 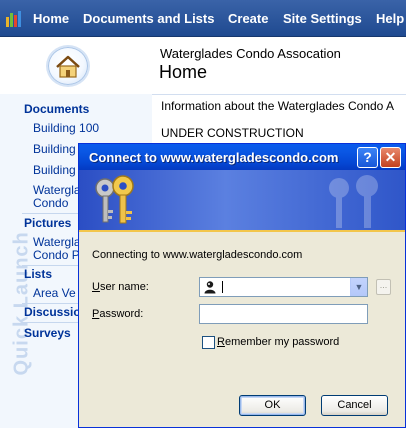 What do you see at coordinates (47, 333) in the screenshot?
I see `ql-heading-surveys: Surveys` at bounding box center [47, 333].